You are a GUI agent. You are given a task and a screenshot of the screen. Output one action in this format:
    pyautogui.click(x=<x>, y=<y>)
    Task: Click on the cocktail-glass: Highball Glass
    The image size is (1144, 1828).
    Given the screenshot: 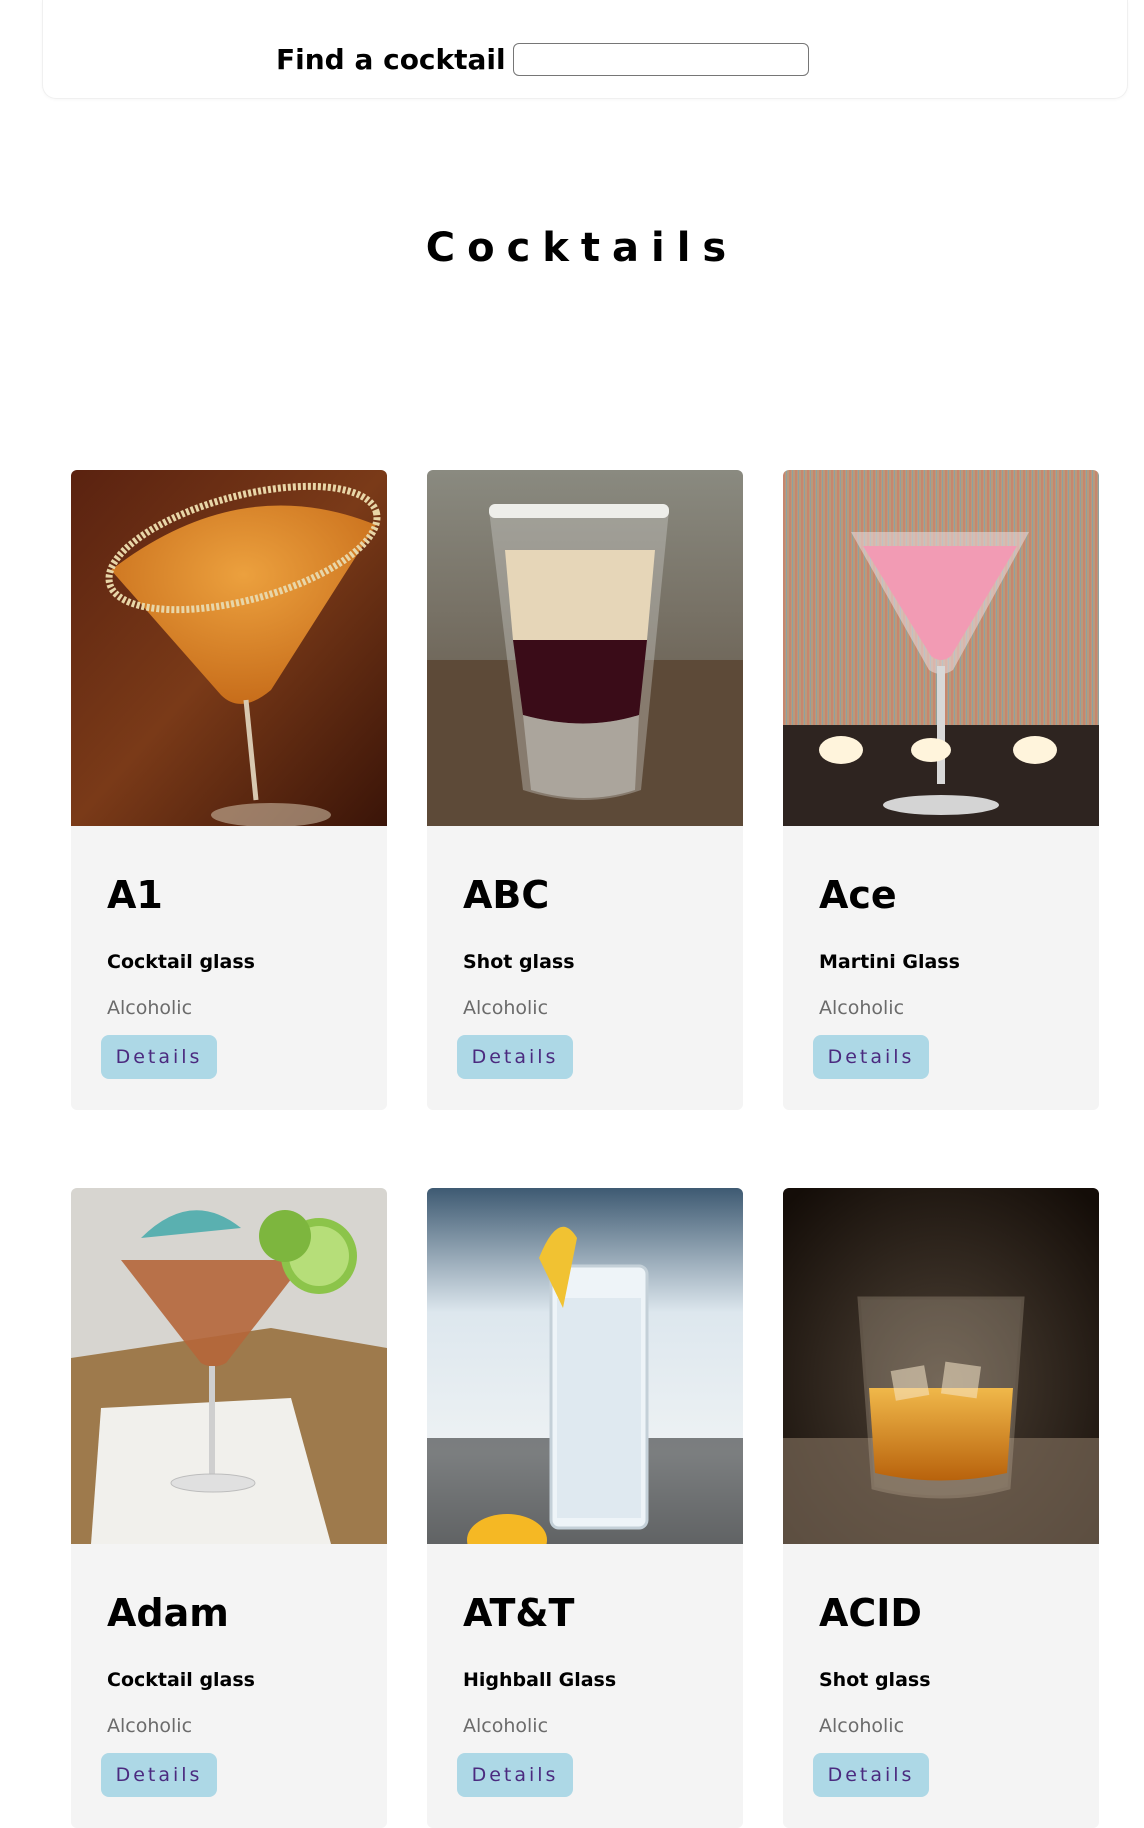 What is the action you would take?
    pyautogui.click(x=540, y=1680)
    